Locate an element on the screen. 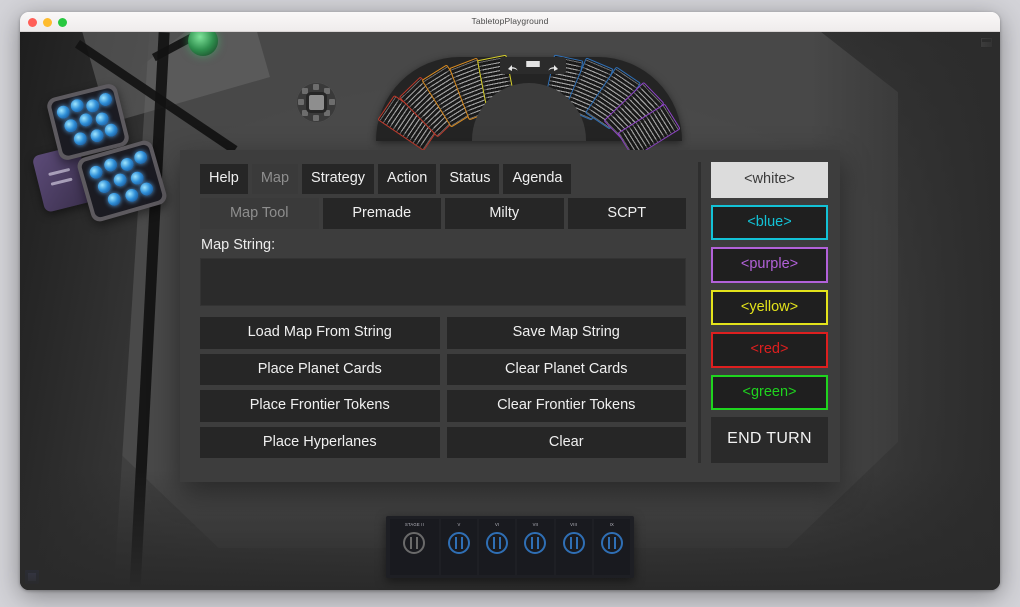  objective-slot-vii: VII is located at coordinates (535, 547).